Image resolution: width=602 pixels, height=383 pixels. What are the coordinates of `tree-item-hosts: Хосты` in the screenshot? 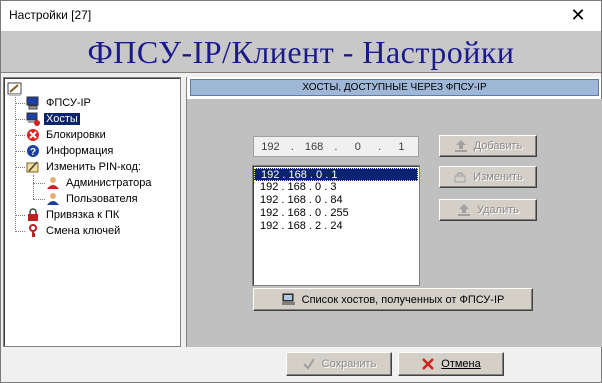 It's located at (52, 119).